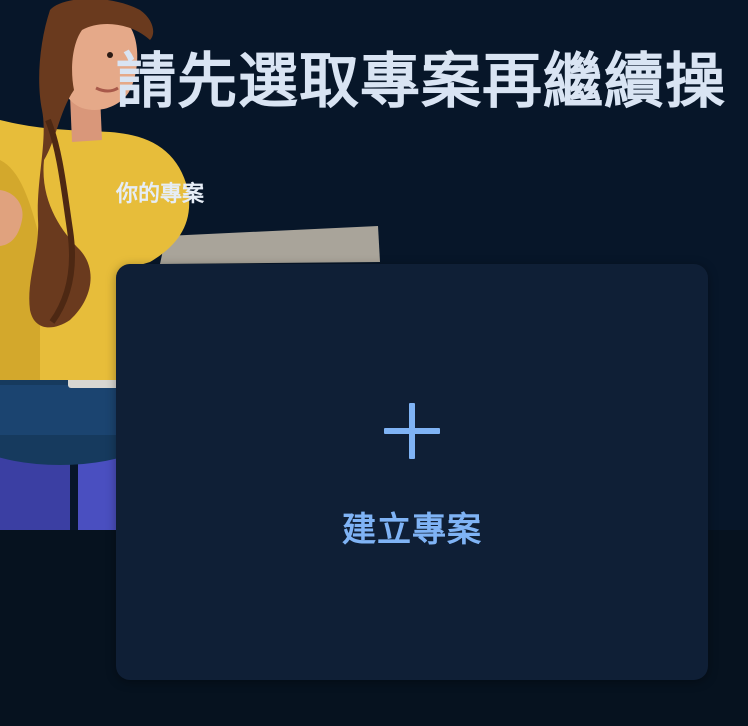 The image size is (748, 726). What do you see at coordinates (412, 431) in the screenshot?
I see `plus-icon` at bounding box center [412, 431].